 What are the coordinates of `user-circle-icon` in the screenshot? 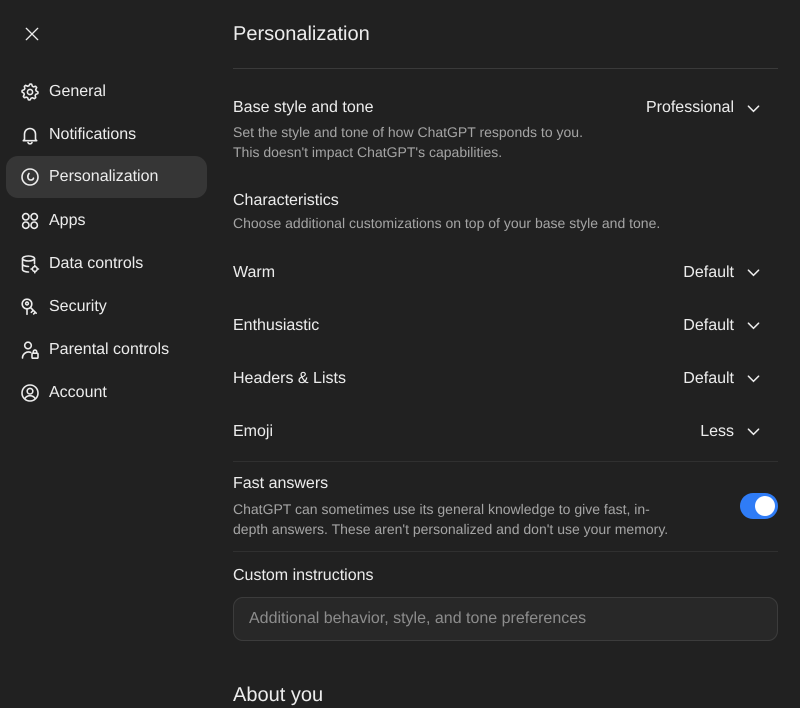 It's located at (30, 392).